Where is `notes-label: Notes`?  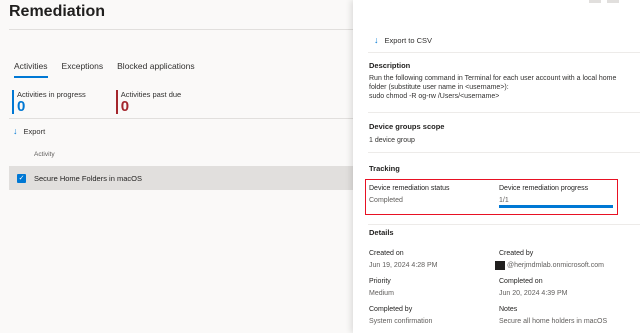 notes-label: Notes is located at coordinates (508, 309).